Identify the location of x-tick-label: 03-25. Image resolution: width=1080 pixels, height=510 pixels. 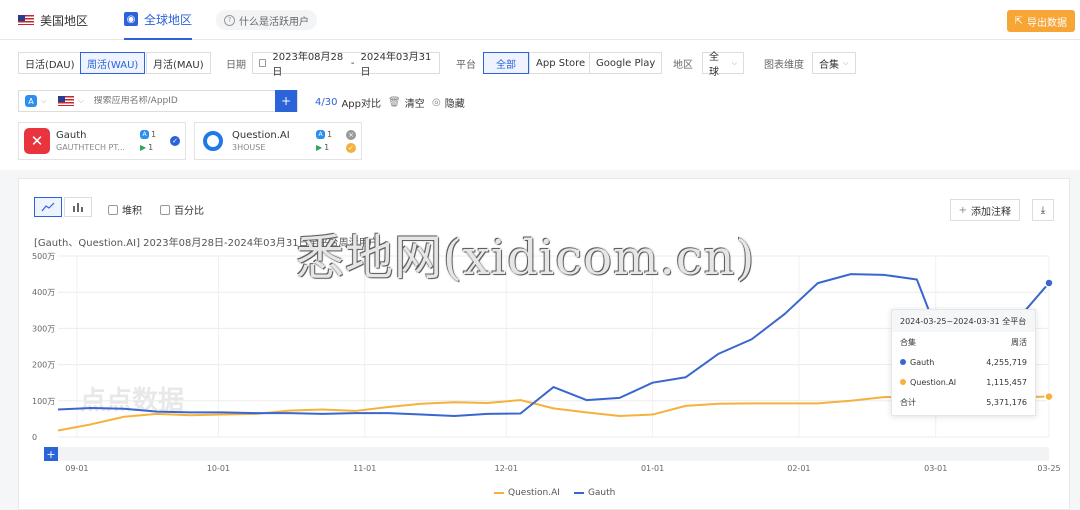
(1048, 468).